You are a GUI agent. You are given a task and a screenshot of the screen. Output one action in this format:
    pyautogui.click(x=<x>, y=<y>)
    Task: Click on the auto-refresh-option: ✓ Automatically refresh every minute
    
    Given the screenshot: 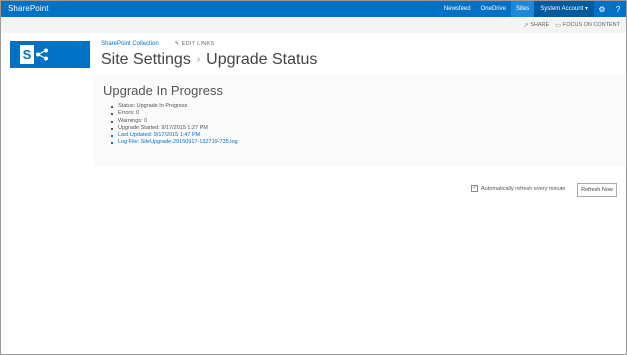 What is the action you would take?
    pyautogui.click(x=518, y=188)
    